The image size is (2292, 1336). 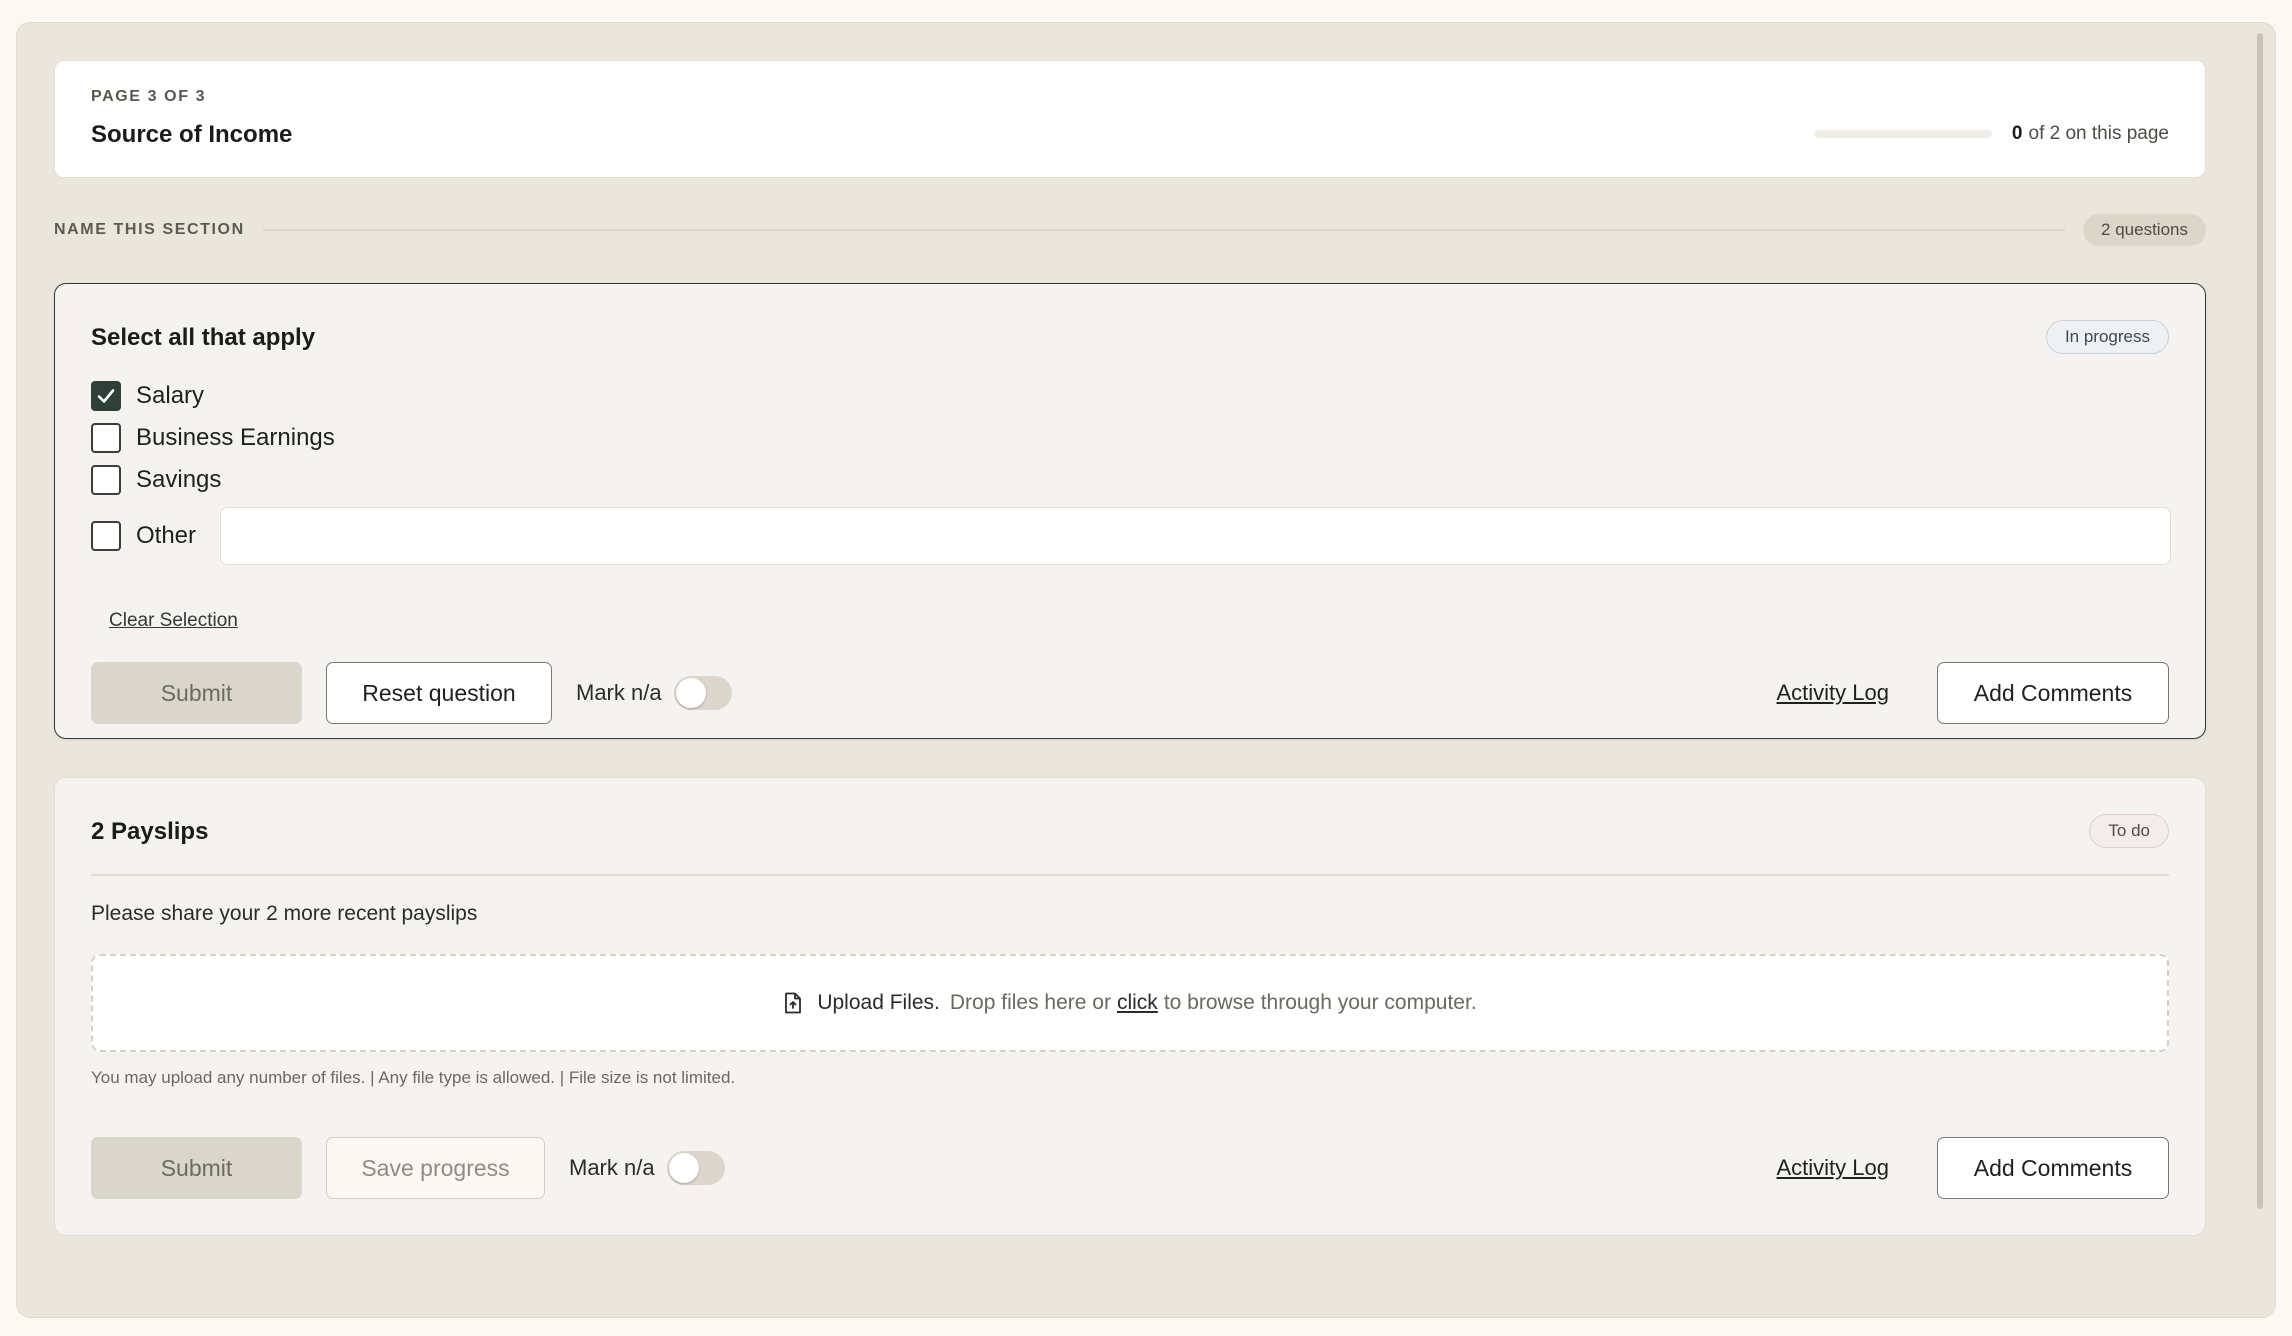 What do you see at coordinates (106, 536) in the screenshot?
I see `checkbox-other` at bounding box center [106, 536].